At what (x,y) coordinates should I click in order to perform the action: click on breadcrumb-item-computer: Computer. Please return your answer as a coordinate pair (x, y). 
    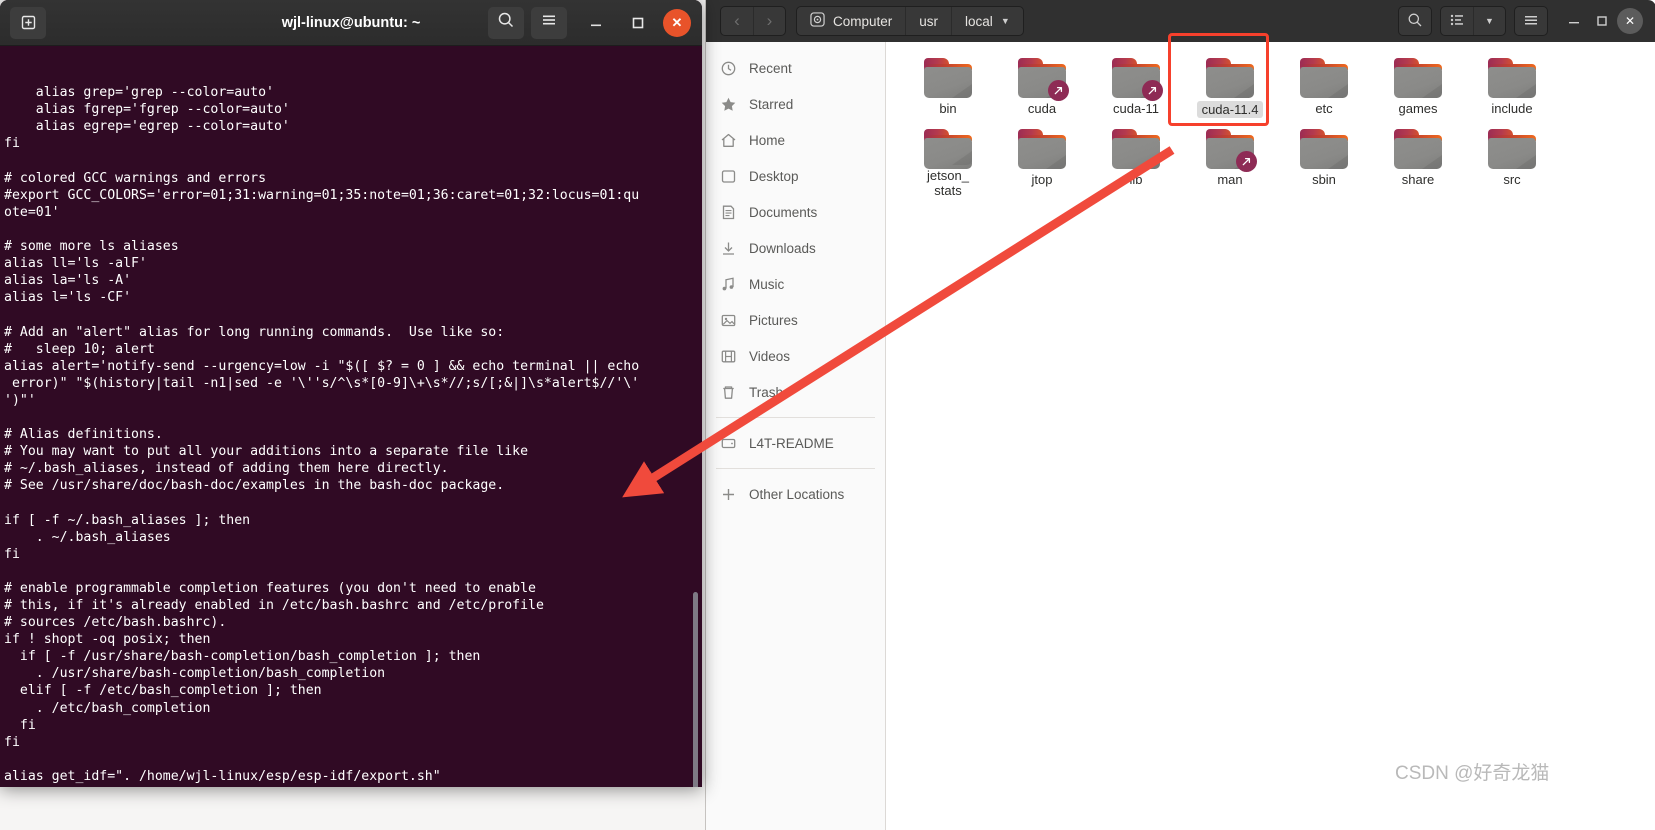
    Looking at the image, I should click on (851, 21).